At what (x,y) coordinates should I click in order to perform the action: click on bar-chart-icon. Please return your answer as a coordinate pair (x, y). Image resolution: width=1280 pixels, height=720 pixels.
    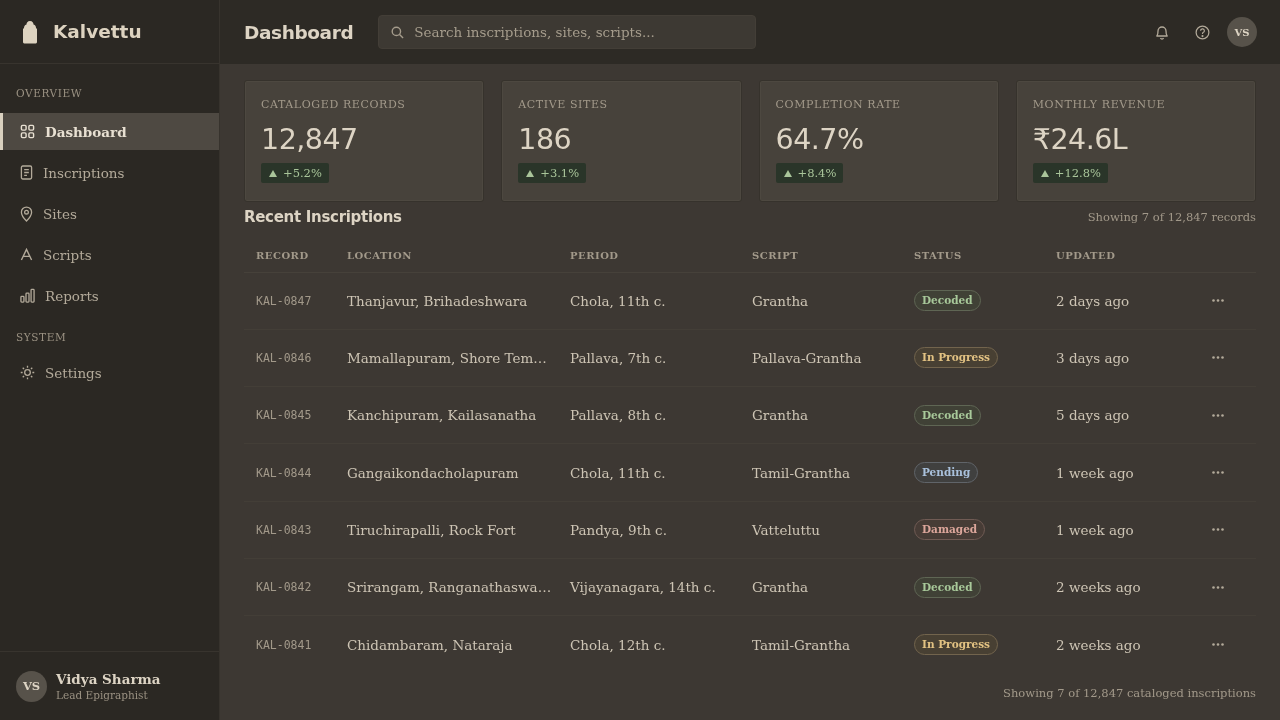
    Looking at the image, I should click on (27, 295).